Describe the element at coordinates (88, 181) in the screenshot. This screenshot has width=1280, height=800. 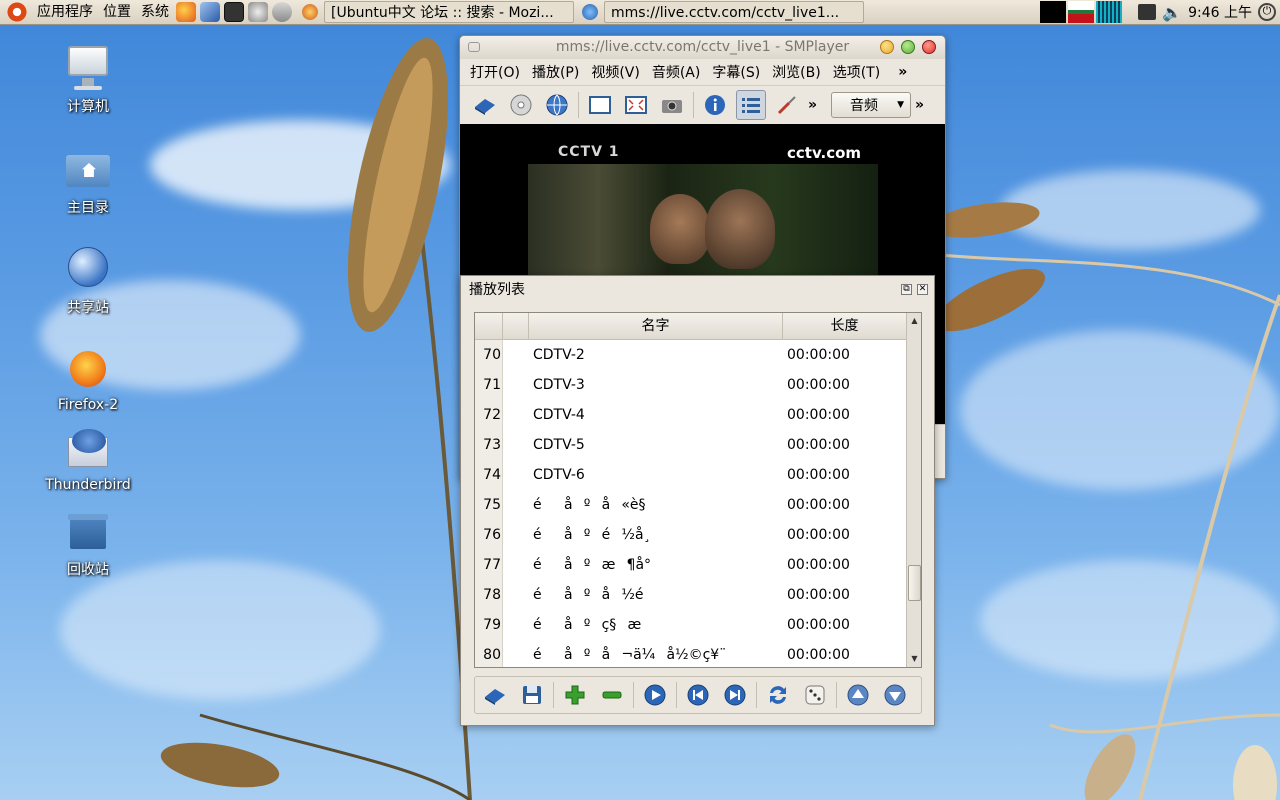
I see `desktop-icon-home: 主目录` at that location.